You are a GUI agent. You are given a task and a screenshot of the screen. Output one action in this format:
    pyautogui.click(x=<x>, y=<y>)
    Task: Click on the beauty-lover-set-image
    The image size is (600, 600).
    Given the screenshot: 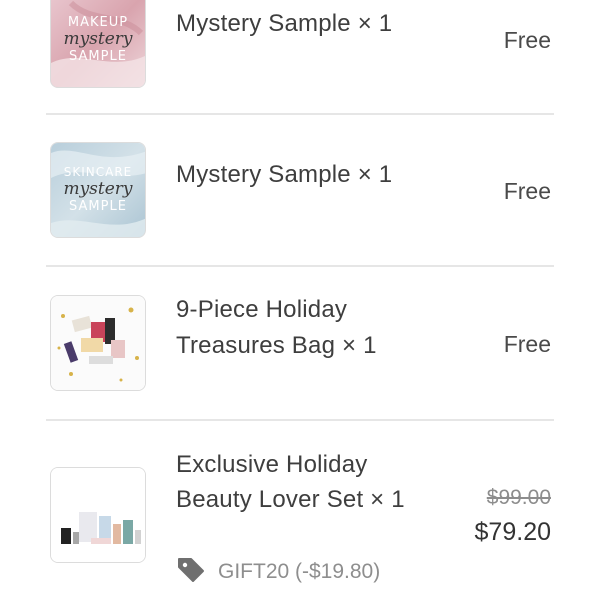 What is the action you would take?
    pyautogui.click(x=98, y=515)
    